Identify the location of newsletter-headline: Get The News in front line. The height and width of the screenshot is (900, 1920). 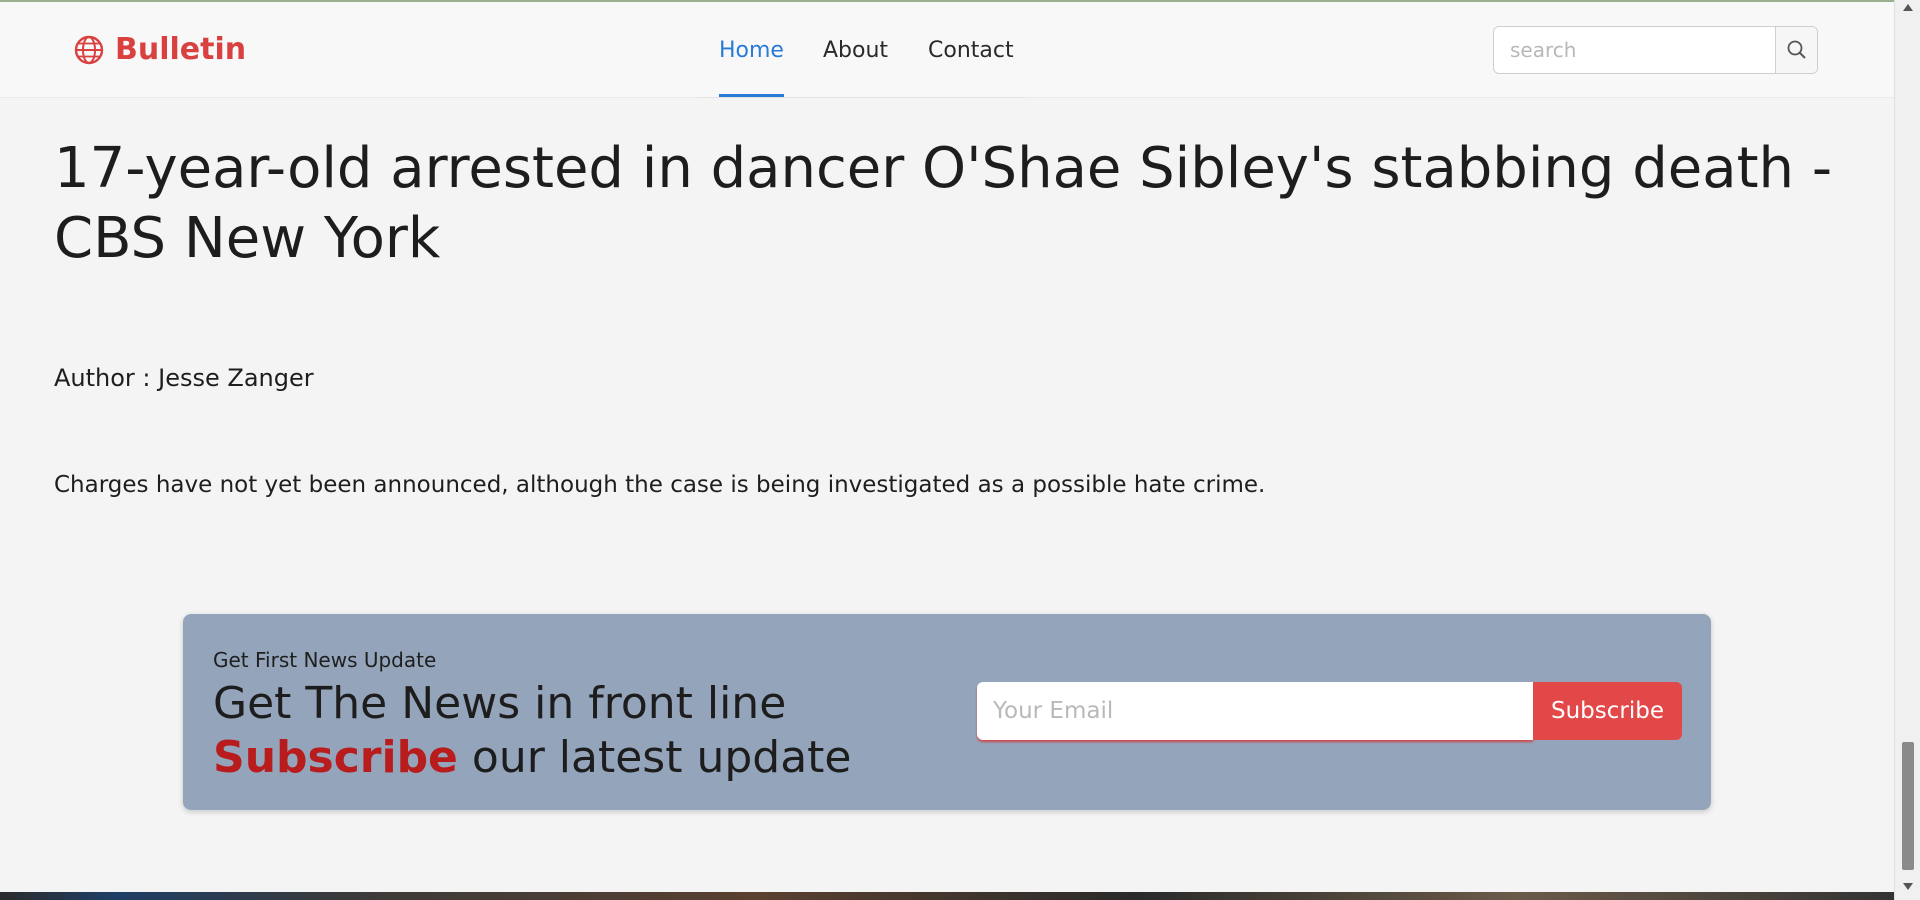
(500, 703).